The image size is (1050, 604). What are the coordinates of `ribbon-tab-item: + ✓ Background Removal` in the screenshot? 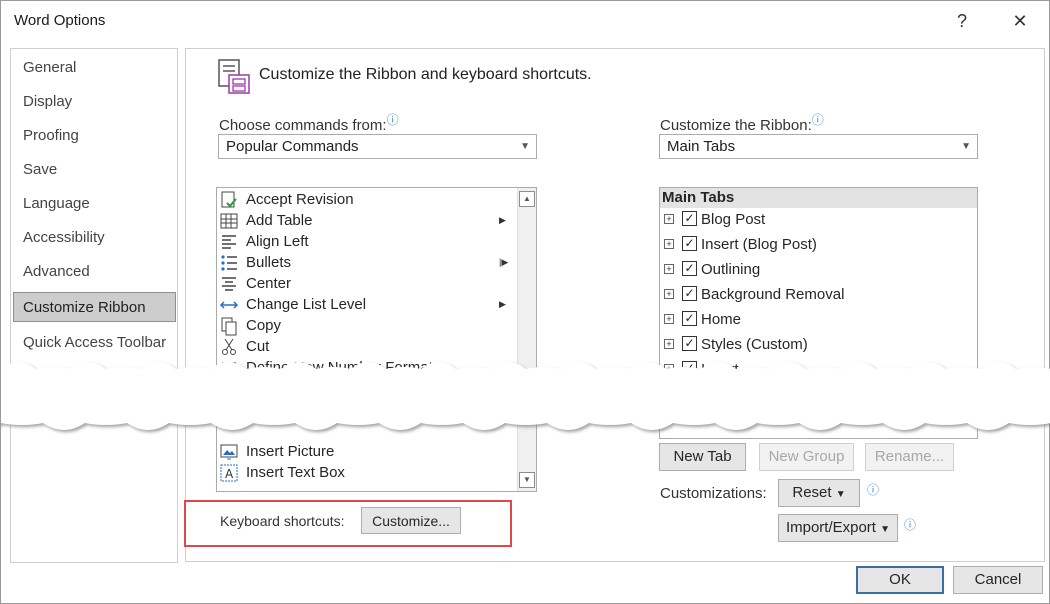 It's located at (818, 294).